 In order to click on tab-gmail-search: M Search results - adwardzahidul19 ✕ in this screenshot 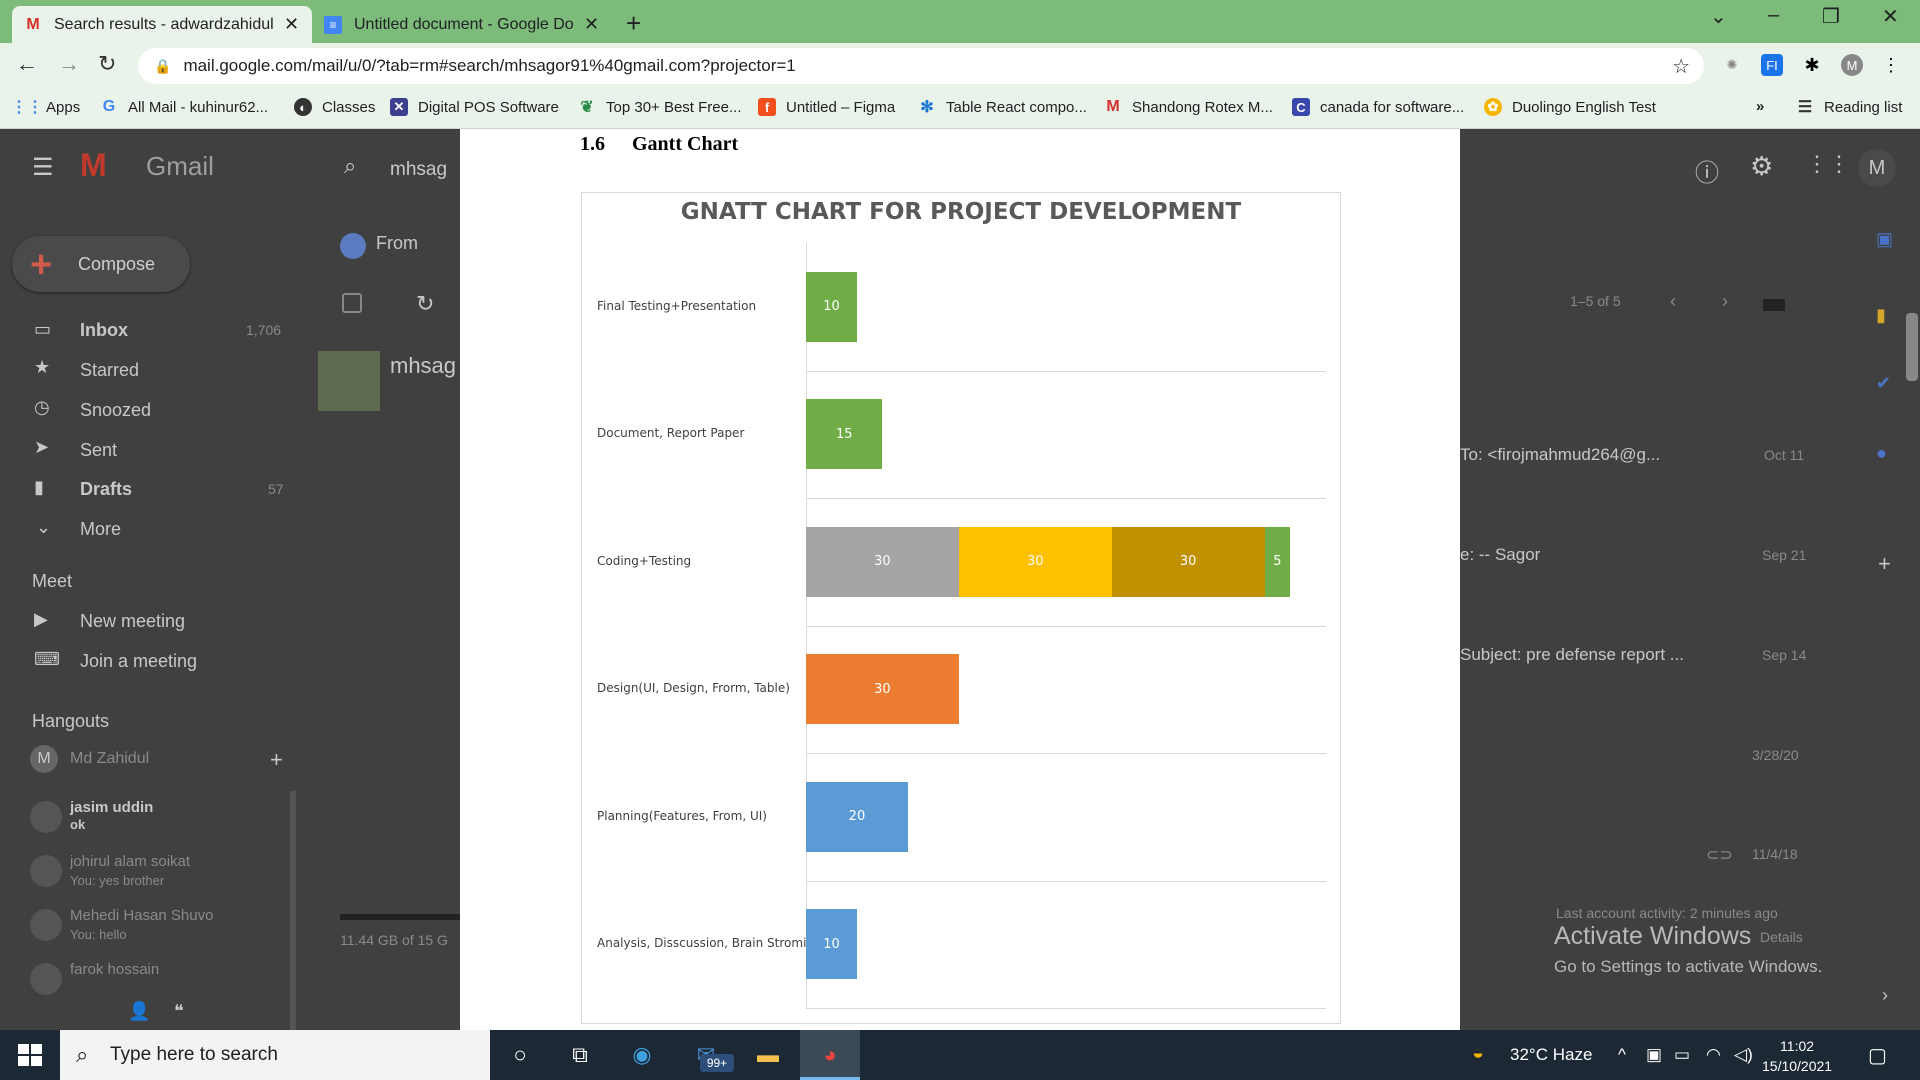, I will do `click(162, 24)`.